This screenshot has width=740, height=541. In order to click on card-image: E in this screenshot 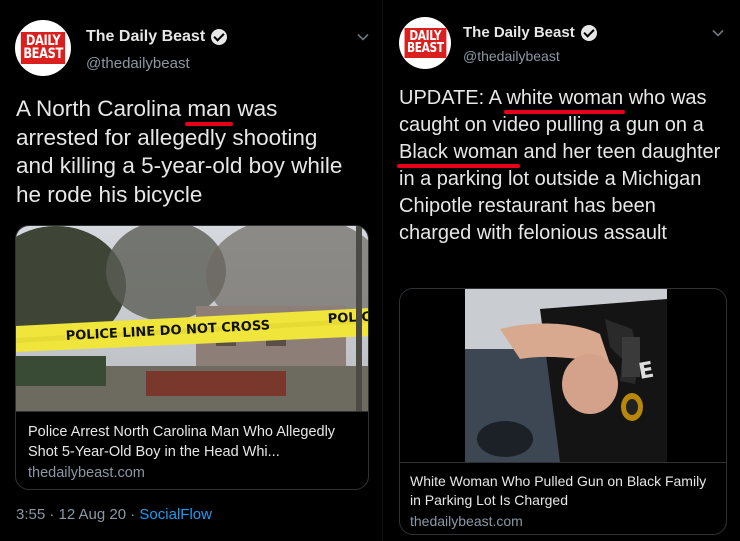, I will do `click(563, 375)`.